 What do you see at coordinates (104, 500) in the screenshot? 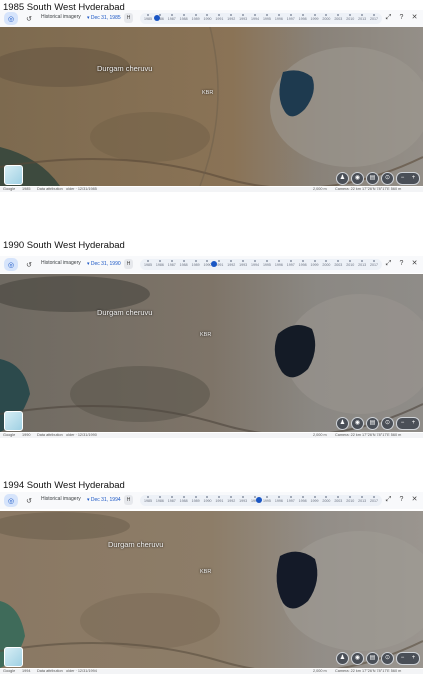
I see `date-selector: ▾ Dec 31, 1994` at bounding box center [104, 500].